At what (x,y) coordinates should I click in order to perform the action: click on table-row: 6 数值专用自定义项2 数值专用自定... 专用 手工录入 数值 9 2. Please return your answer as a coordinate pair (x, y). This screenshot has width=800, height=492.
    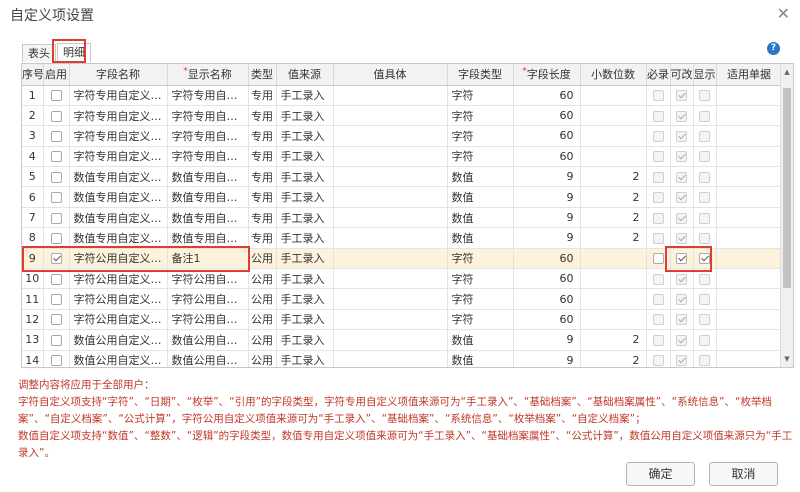
    Looking at the image, I should click on (402, 197).